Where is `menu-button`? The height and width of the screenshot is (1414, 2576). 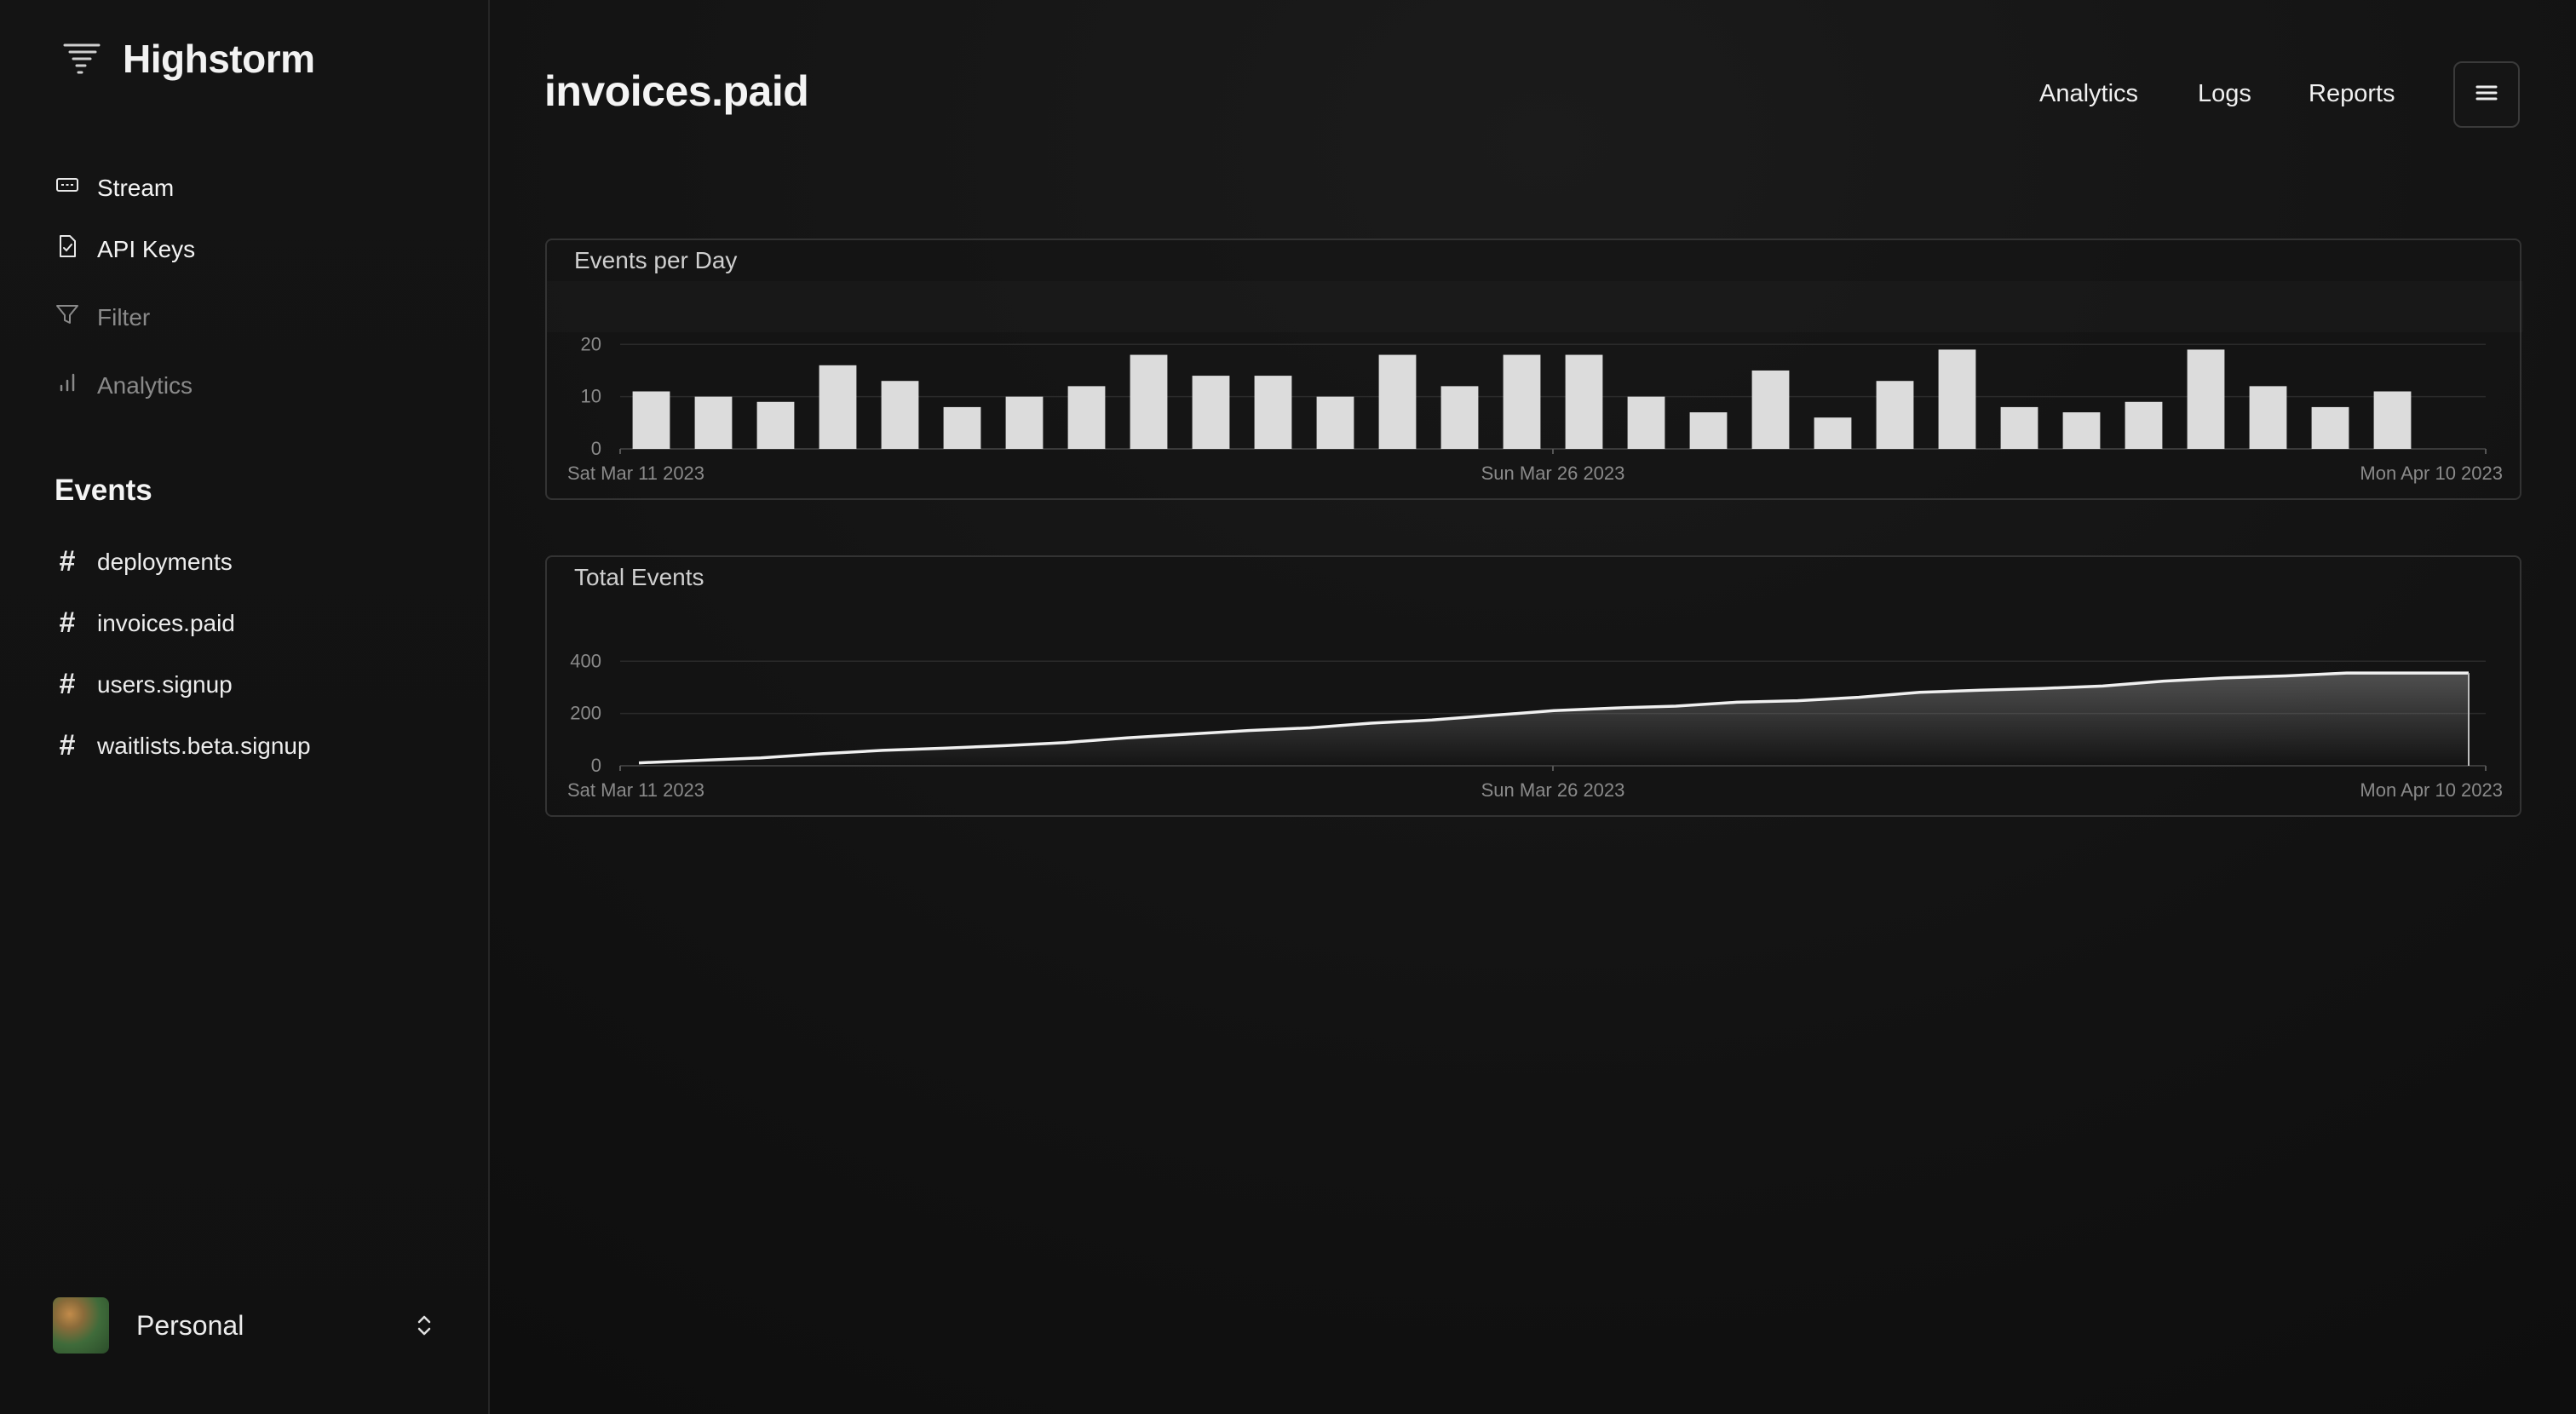 menu-button is located at coordinates (2487, 94).